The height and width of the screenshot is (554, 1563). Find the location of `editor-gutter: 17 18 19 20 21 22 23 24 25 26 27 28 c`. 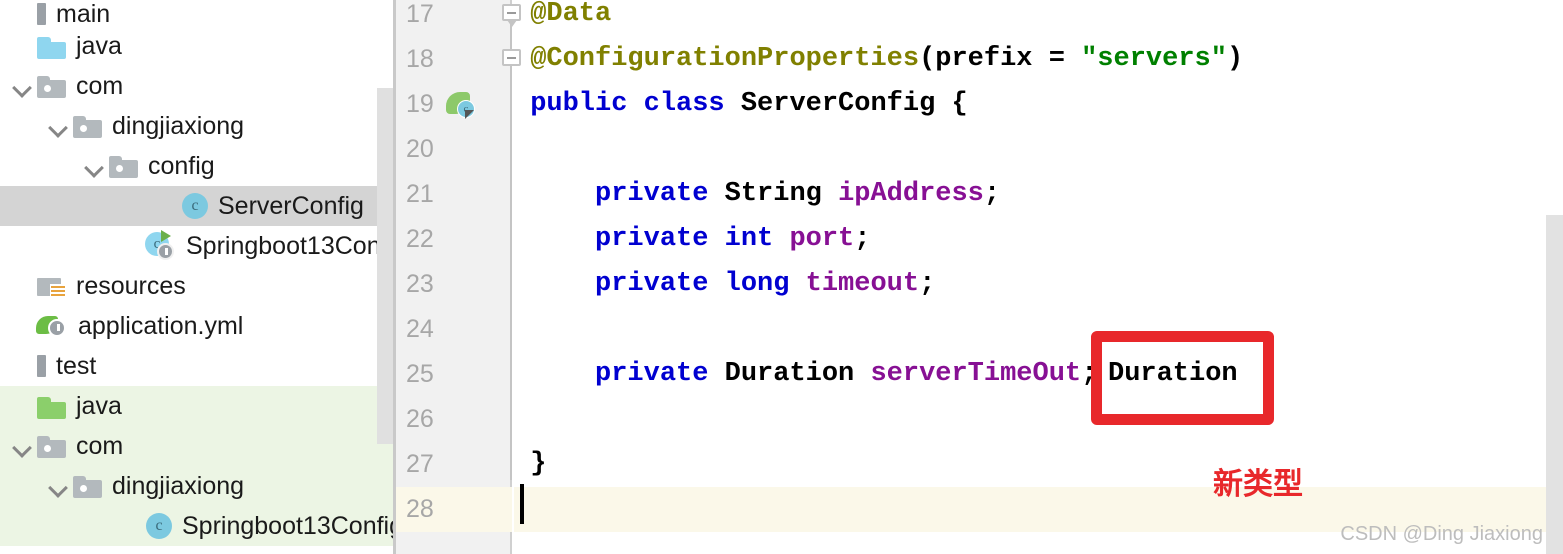

editor-gutter: 17 18 19 20 21 22 23 24 25 26 27 28 c is located at coordinates (458, 277).